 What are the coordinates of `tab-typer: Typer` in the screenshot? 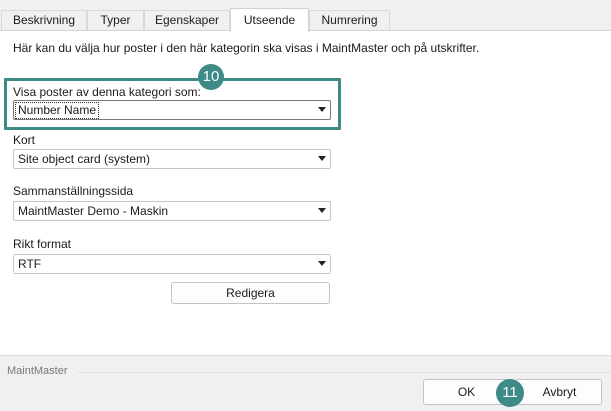 It's located at (115, 20).